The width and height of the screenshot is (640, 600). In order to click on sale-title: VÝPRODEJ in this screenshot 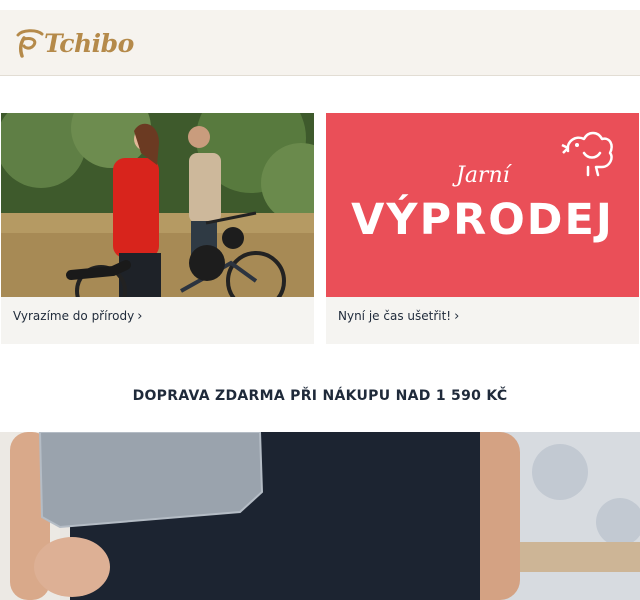, I will do `click(482, 220)`.